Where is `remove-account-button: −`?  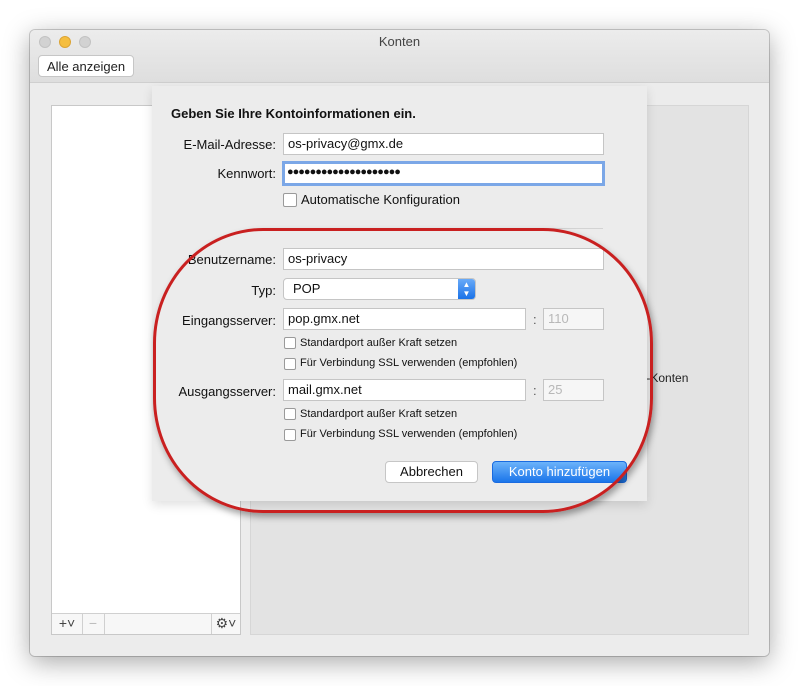 remove-account-button: − is located at coordinates (93, 624).